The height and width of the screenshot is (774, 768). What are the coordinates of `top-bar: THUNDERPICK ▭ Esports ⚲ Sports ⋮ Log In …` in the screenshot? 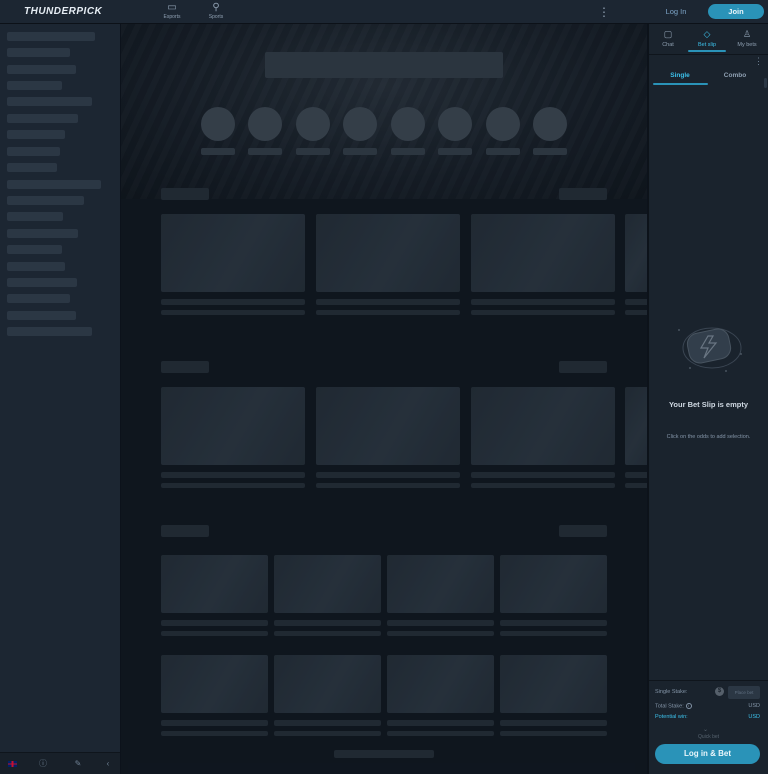 It's located at (384, 12).